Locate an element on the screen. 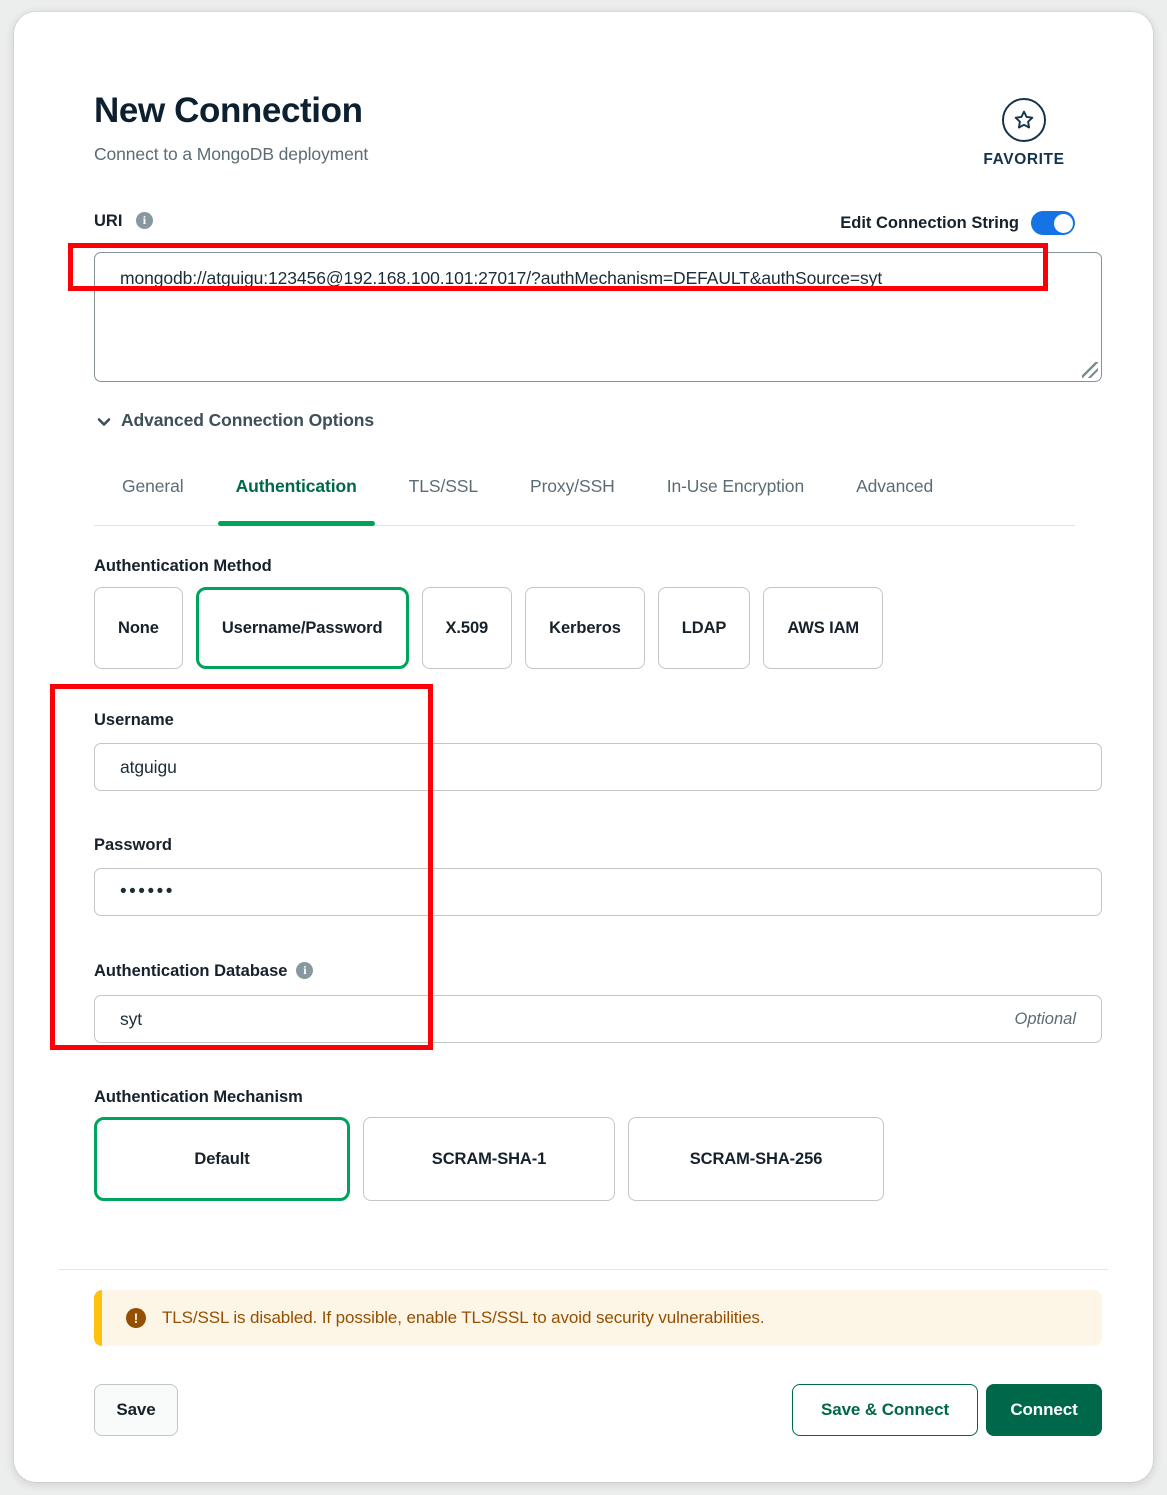 This screenshot has height=1495, width=1167. star-icon is located at coordinates (1024, 119).